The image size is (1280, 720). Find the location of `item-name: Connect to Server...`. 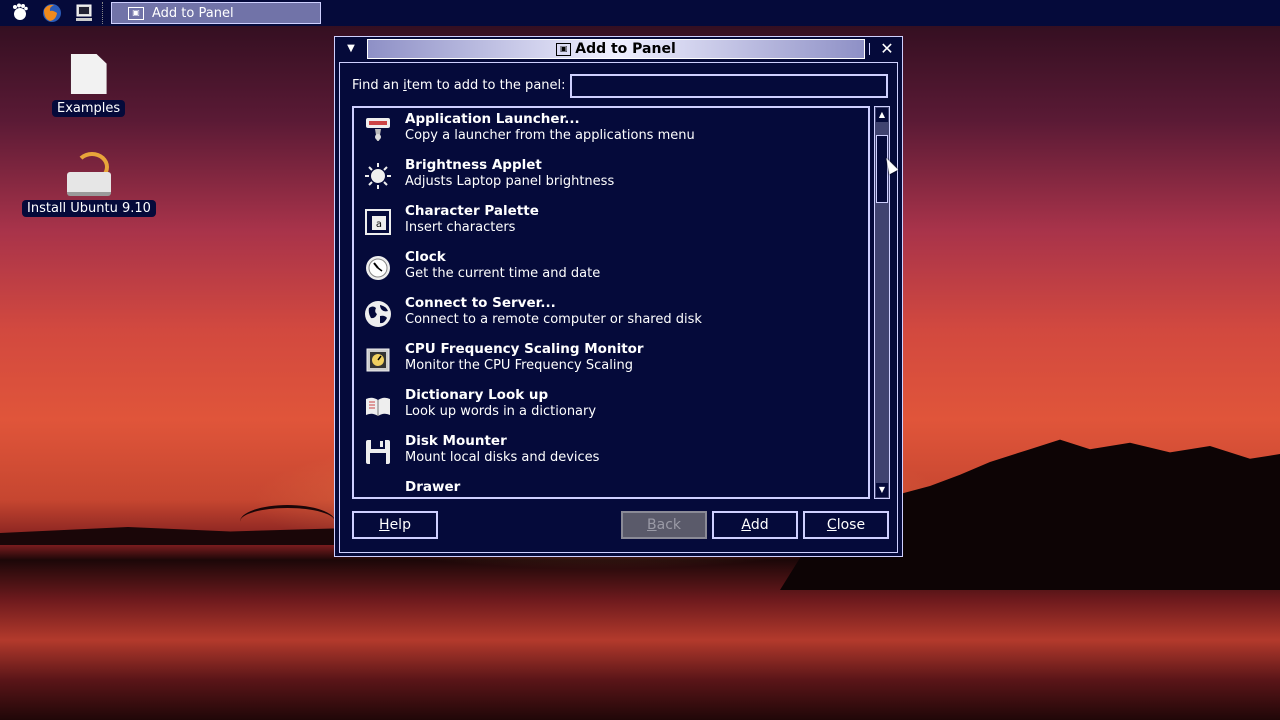

item-name: Connect to Server... is located at coordinates (480, 303).